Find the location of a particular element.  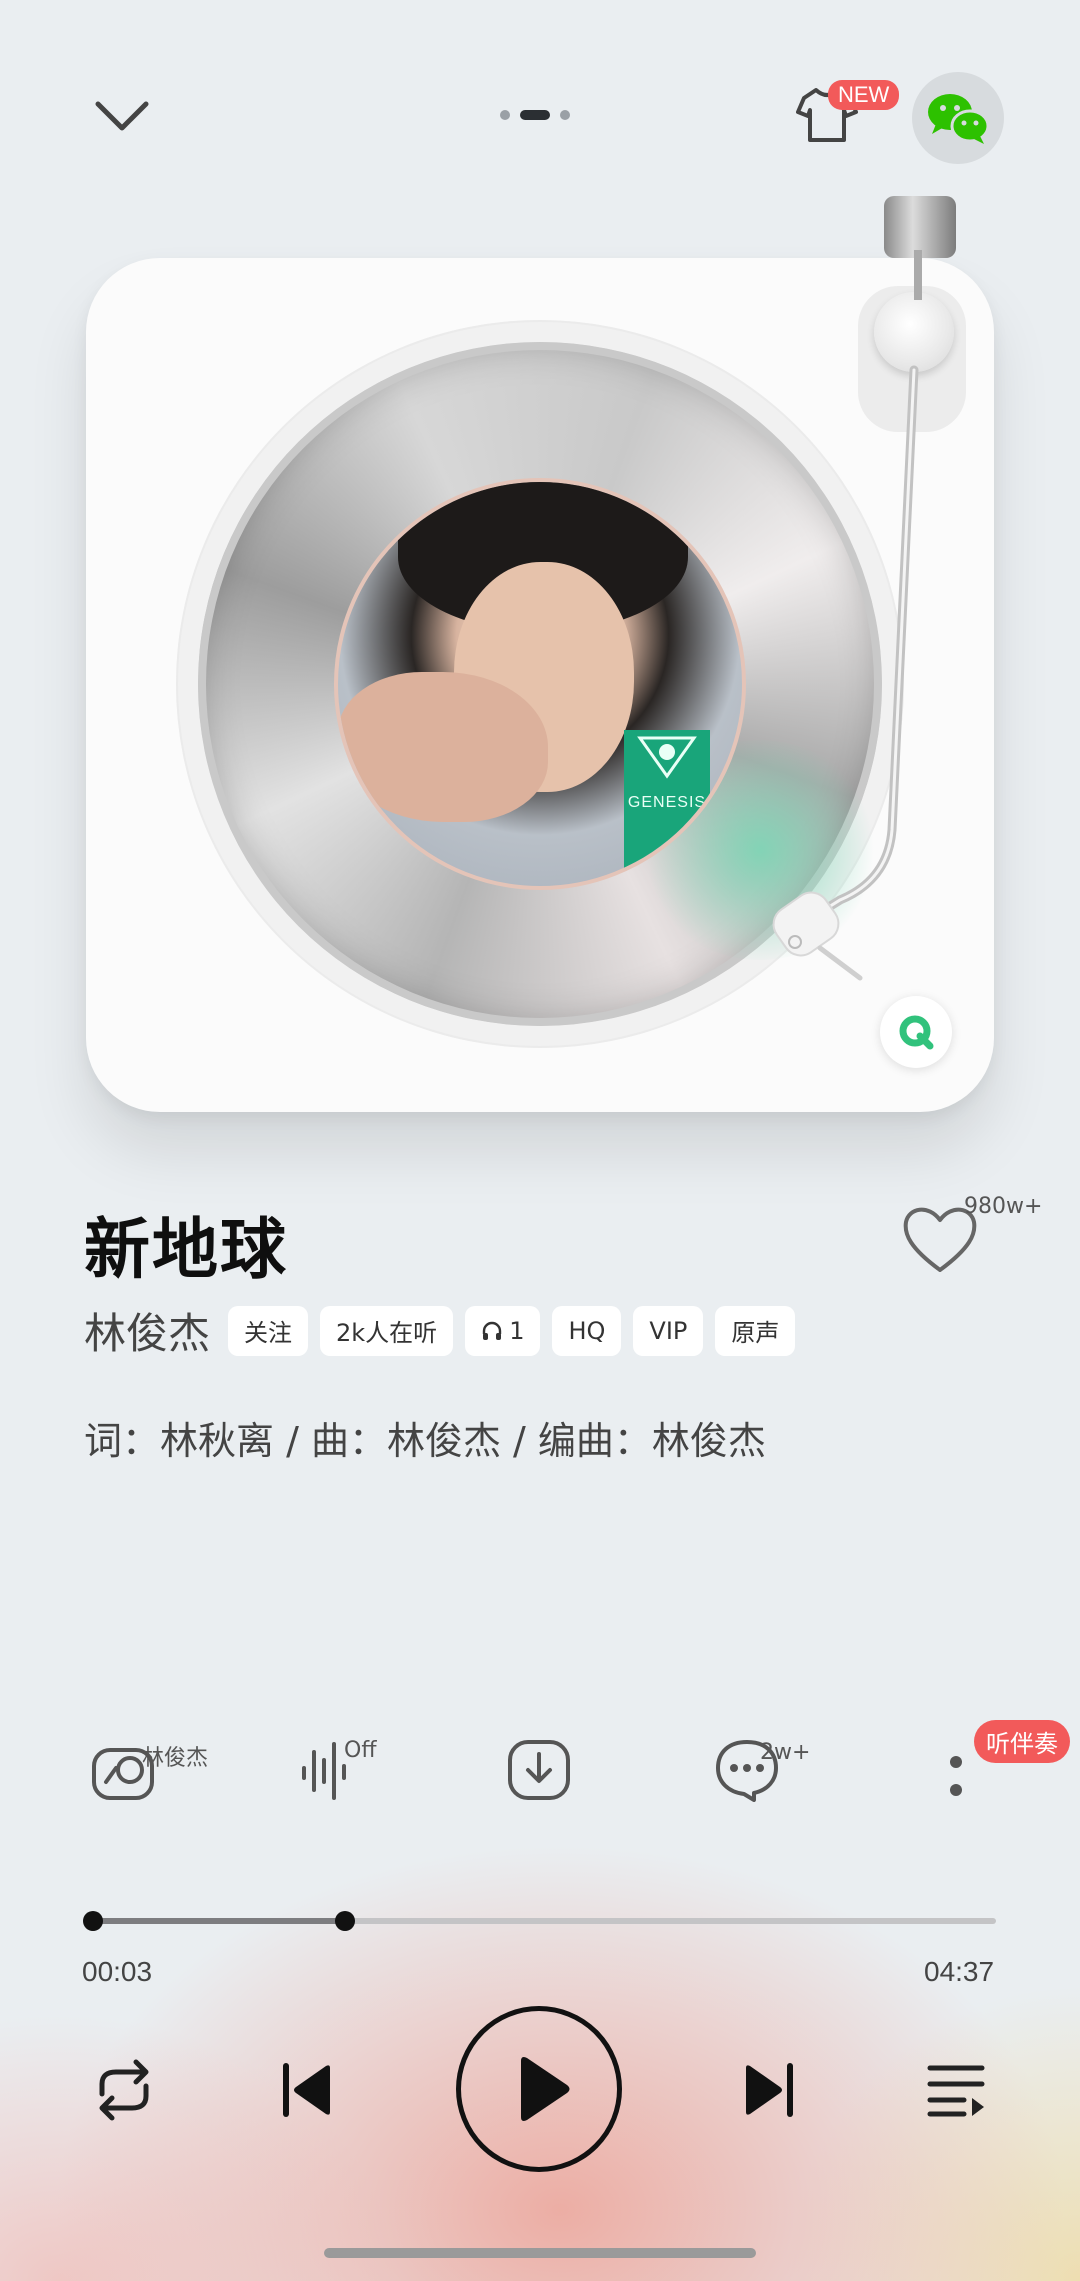

previous-track-icon is located at coordinates (308, 2090).